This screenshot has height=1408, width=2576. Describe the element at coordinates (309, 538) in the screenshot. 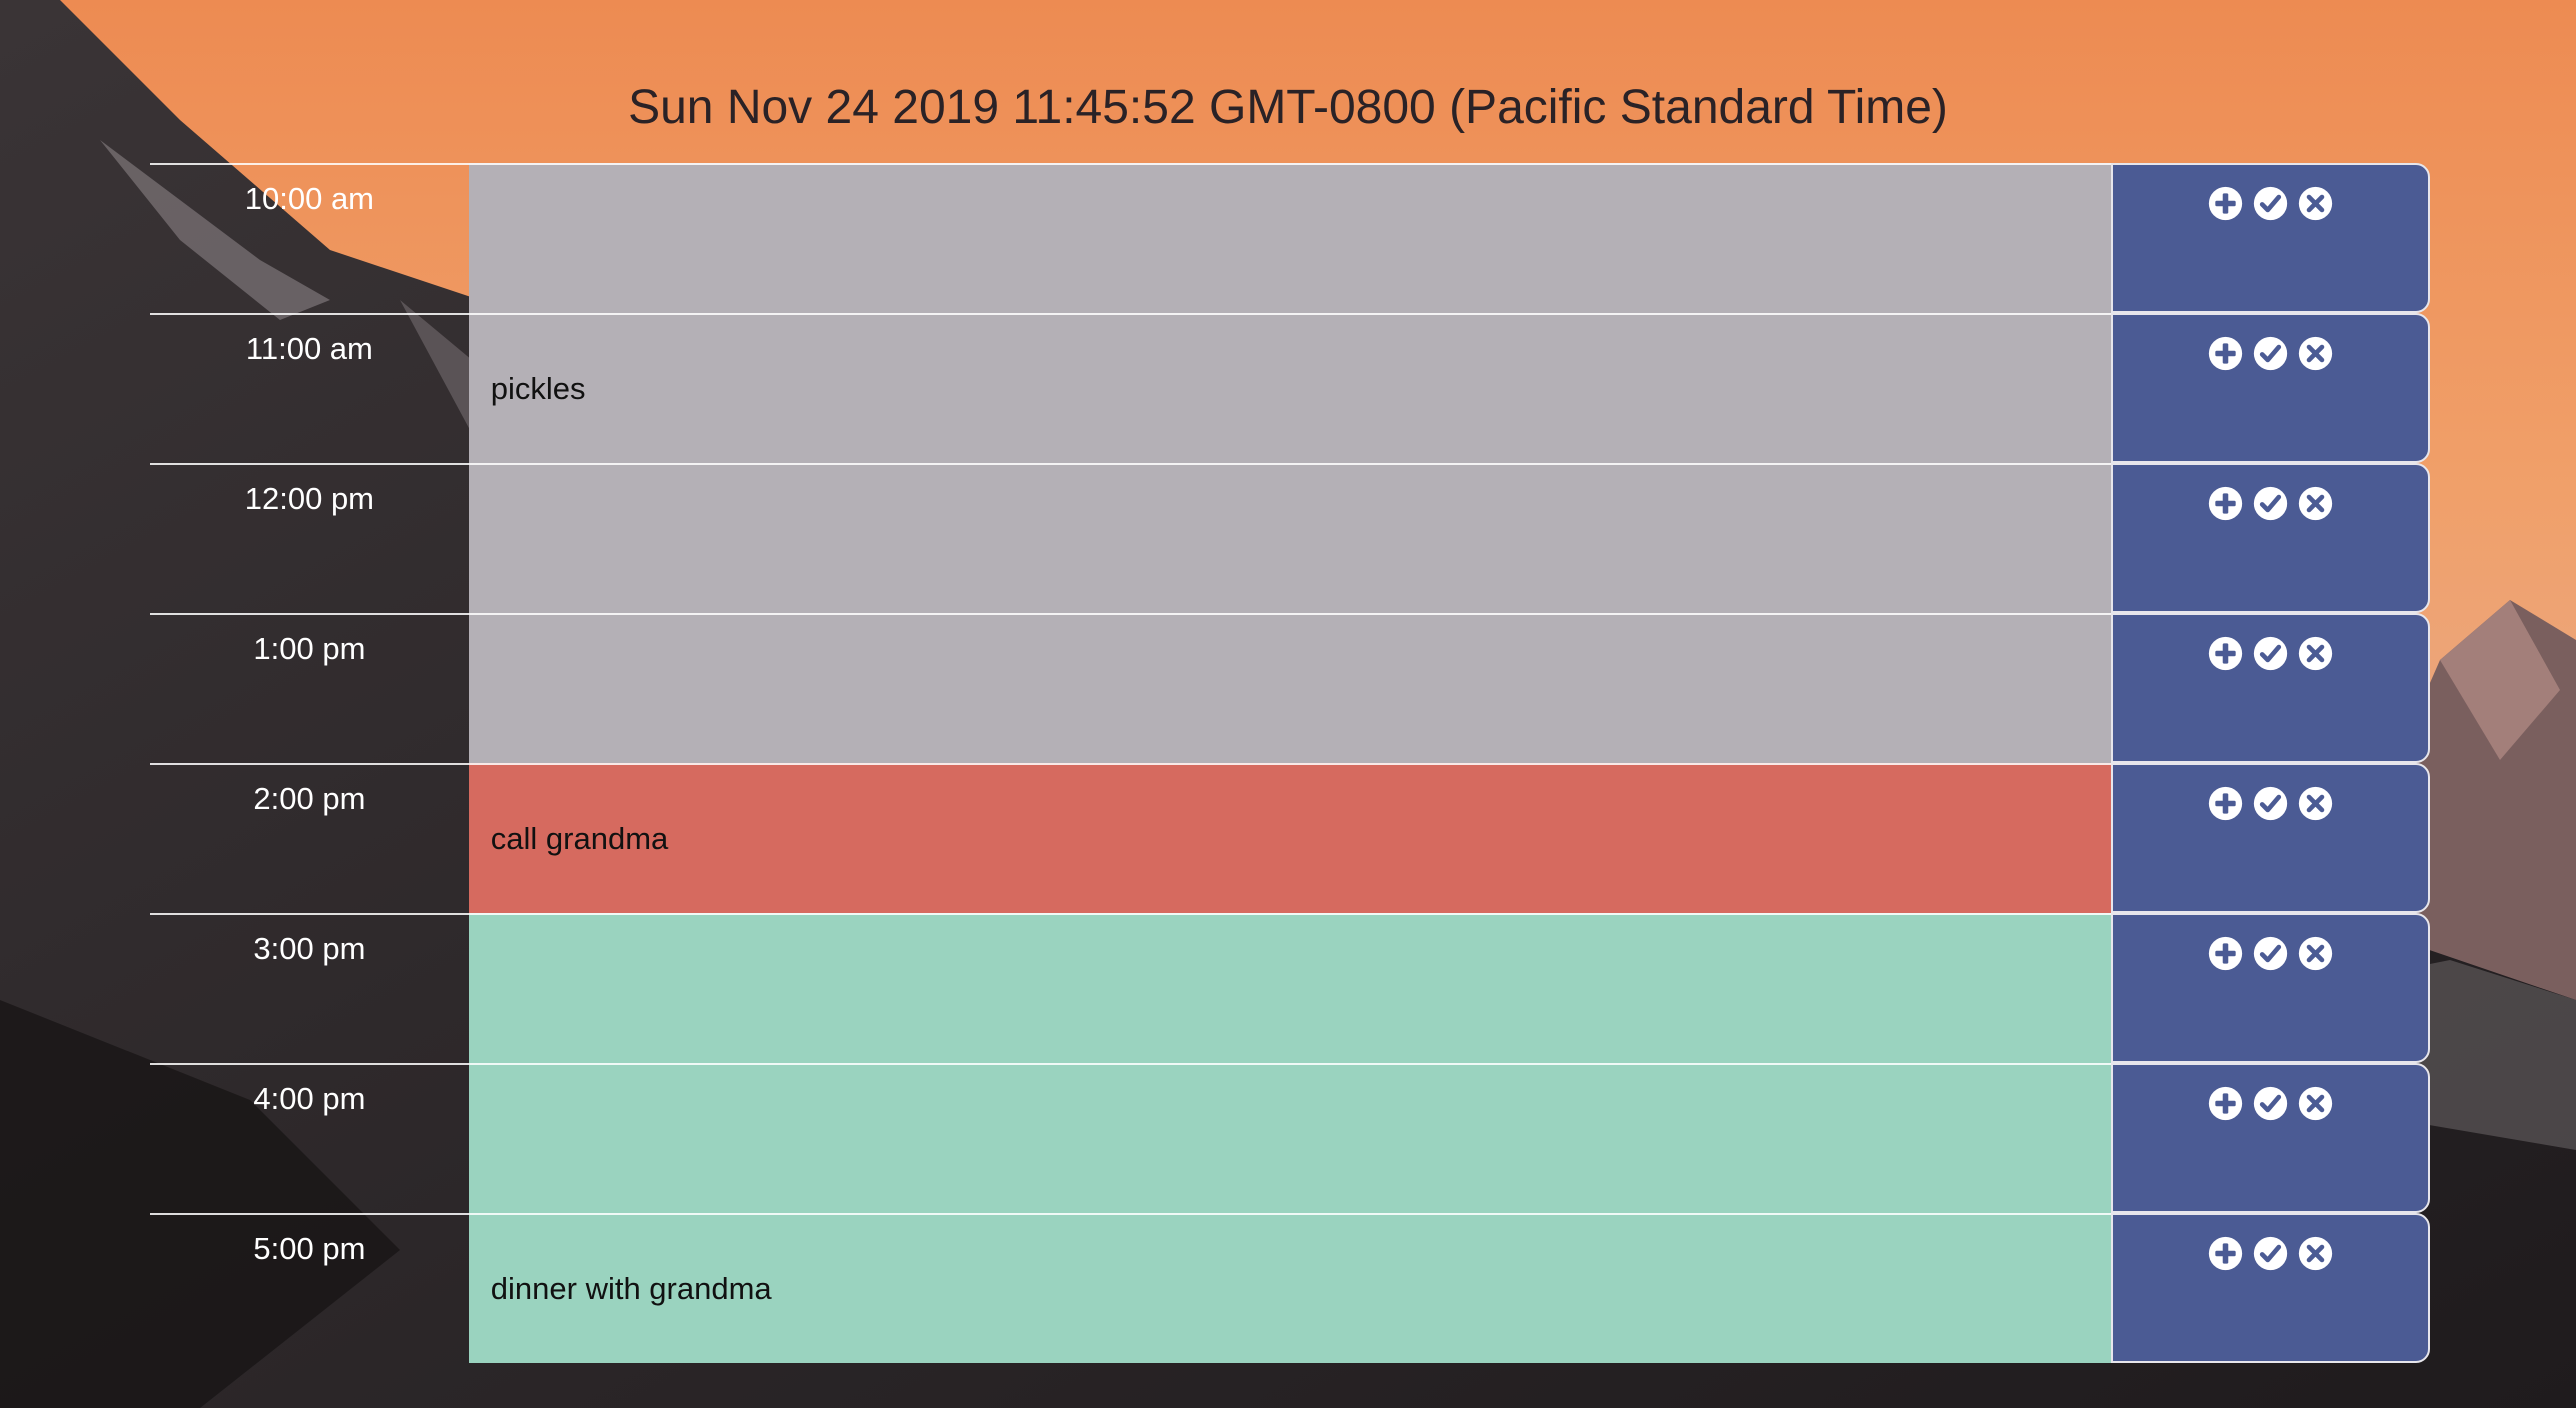

I see `hour-label: 12:00 pm` at that location.